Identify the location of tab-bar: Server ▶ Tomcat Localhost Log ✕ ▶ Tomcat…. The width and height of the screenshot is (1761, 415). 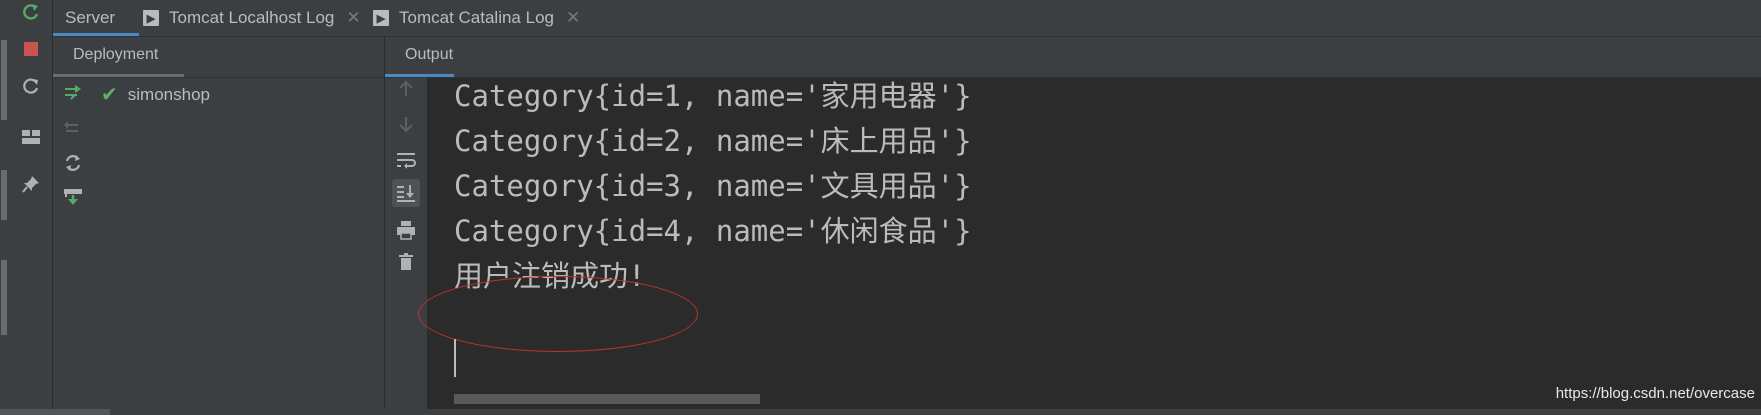
(907, 18).